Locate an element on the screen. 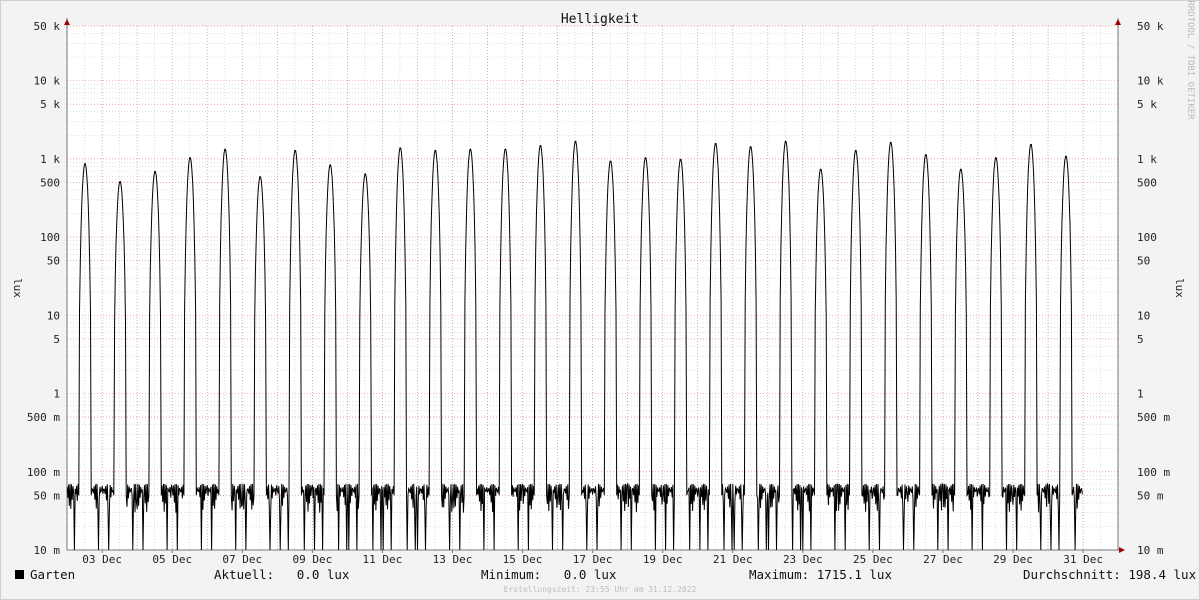  y-tick-label-left: 500 m is located at coordinates (43, 417).